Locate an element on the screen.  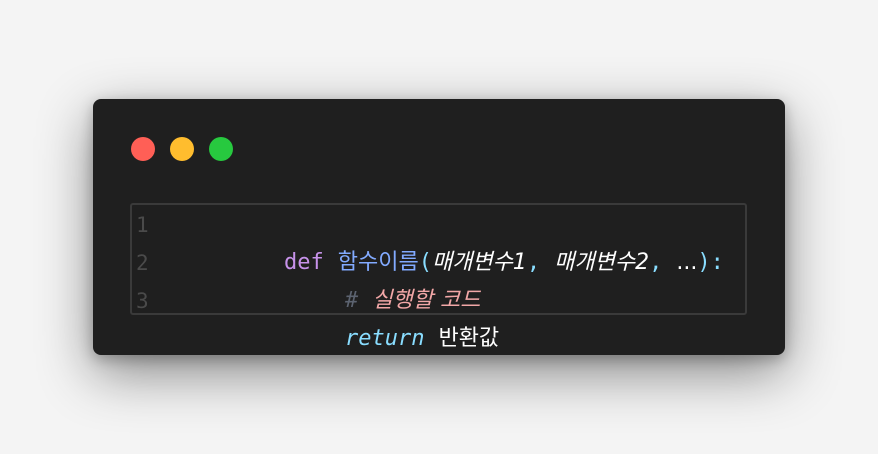
code-line-3: 3 return 반환값 is located at coordinates (438, 316).